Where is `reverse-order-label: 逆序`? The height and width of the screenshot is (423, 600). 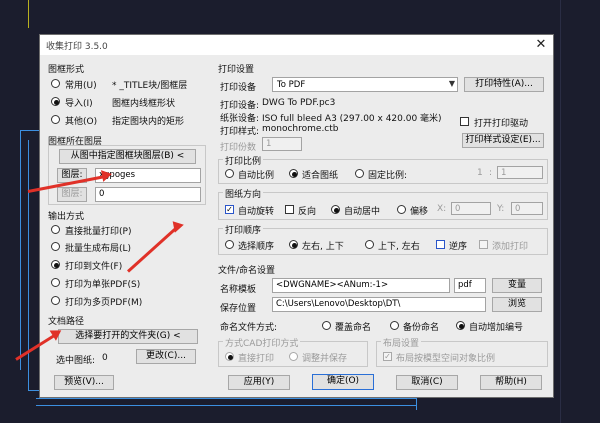 reverse-order-label: 逆序 is located at coordinates (458, 247).